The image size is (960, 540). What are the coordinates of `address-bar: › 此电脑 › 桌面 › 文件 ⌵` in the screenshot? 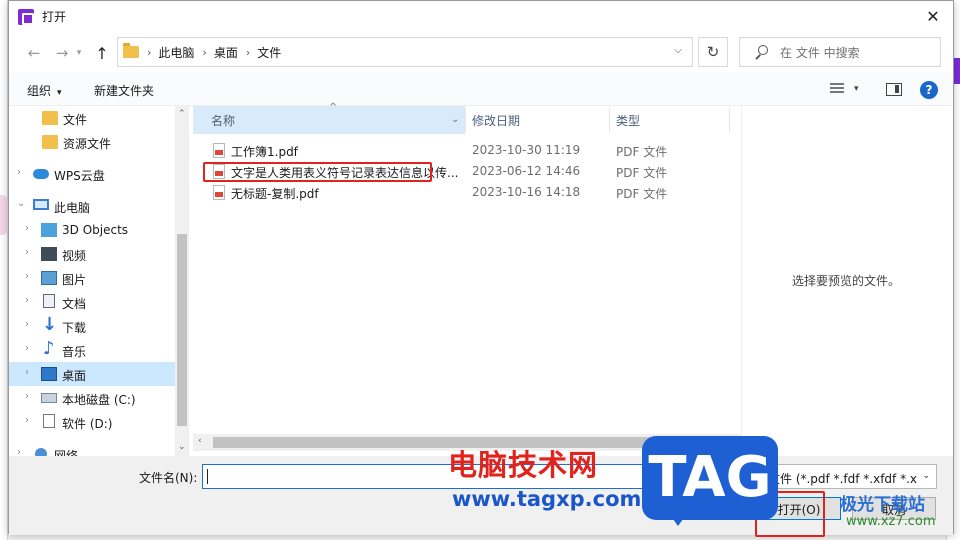 It's located at (405, 52).